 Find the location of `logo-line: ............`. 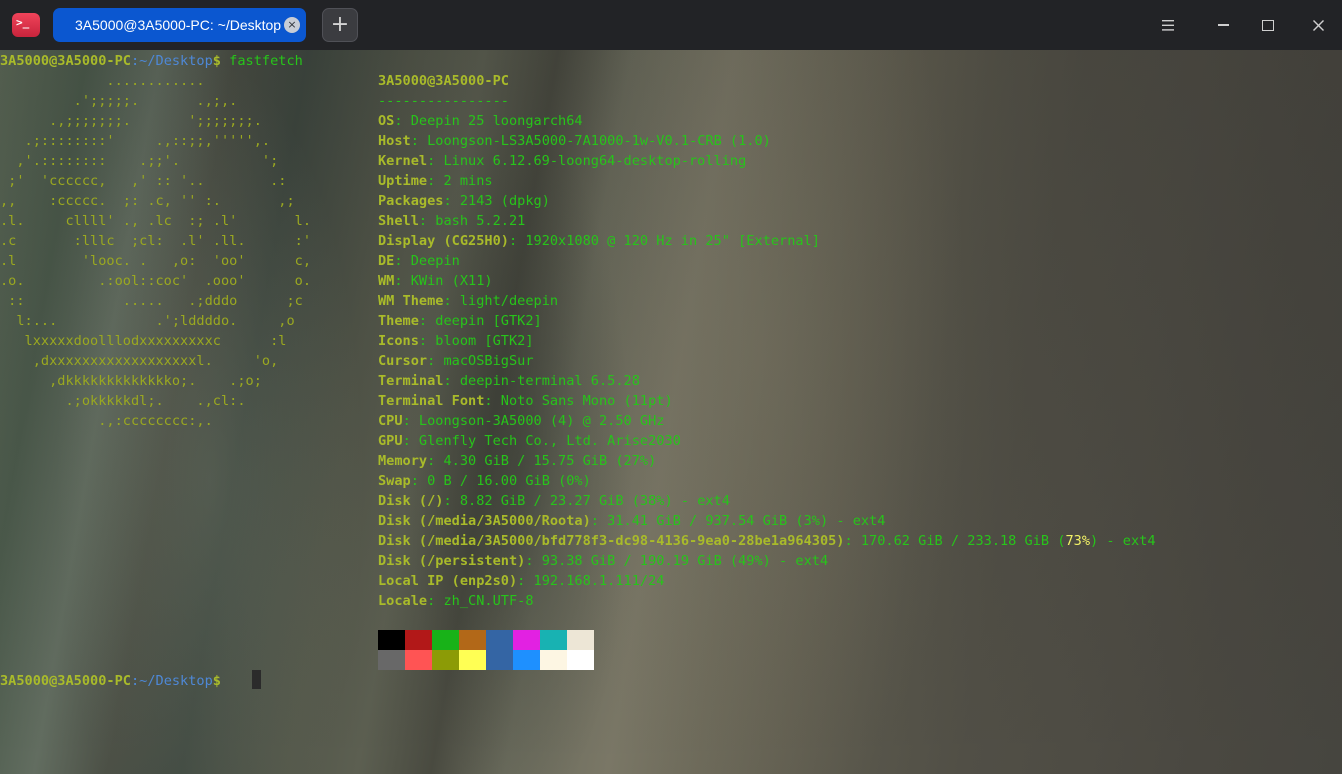

logo-line: ............ is located at coordinates (102, 81).